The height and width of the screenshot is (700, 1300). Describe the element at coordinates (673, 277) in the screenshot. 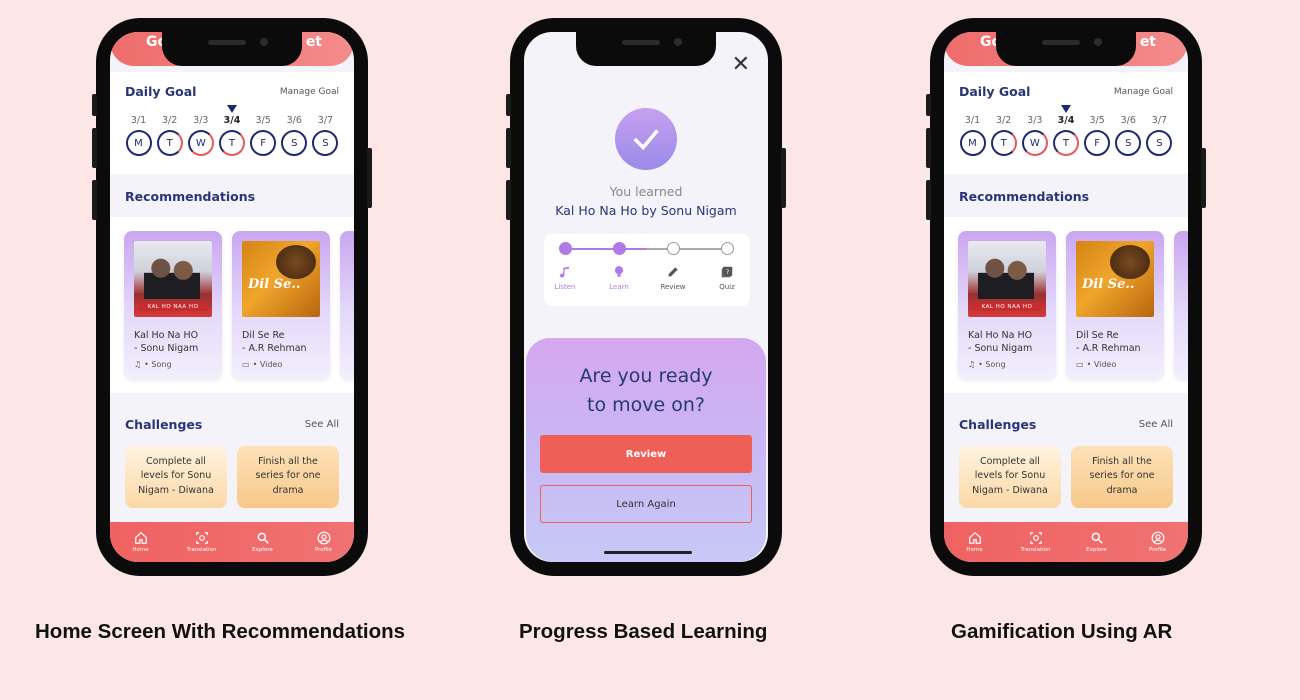

I see `step-review: Review` at that location.